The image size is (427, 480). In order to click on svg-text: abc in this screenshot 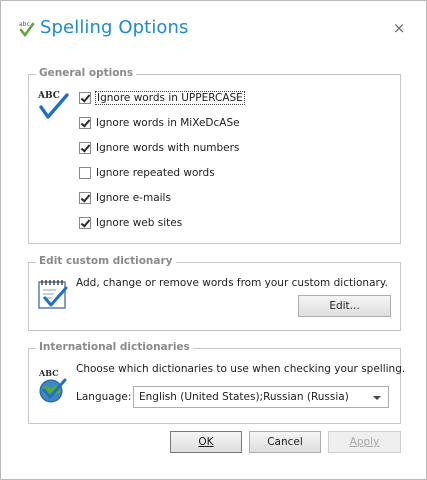, I will do `click(24, 24)`.